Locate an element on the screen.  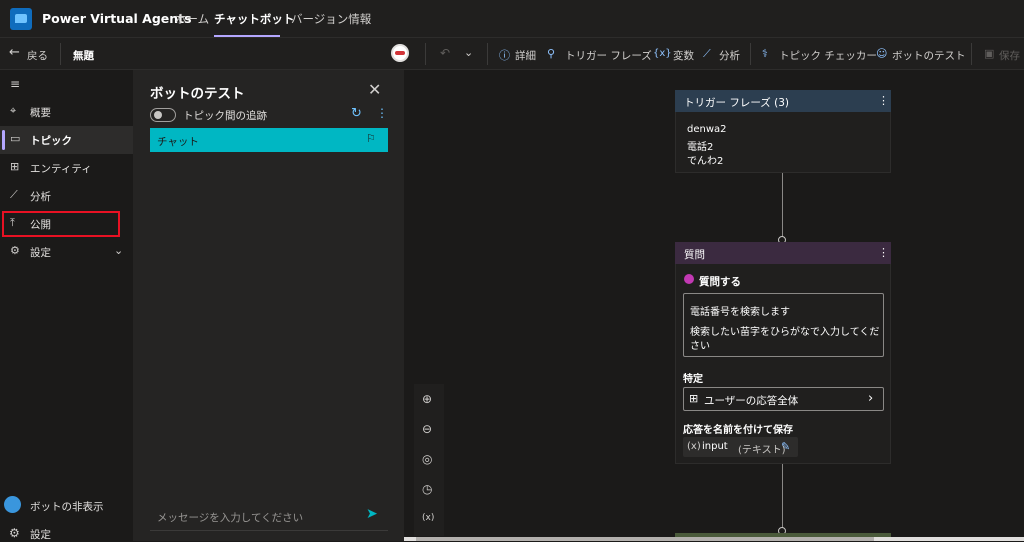
refresh-icon: ↻ is located at coordinates (356, 113).